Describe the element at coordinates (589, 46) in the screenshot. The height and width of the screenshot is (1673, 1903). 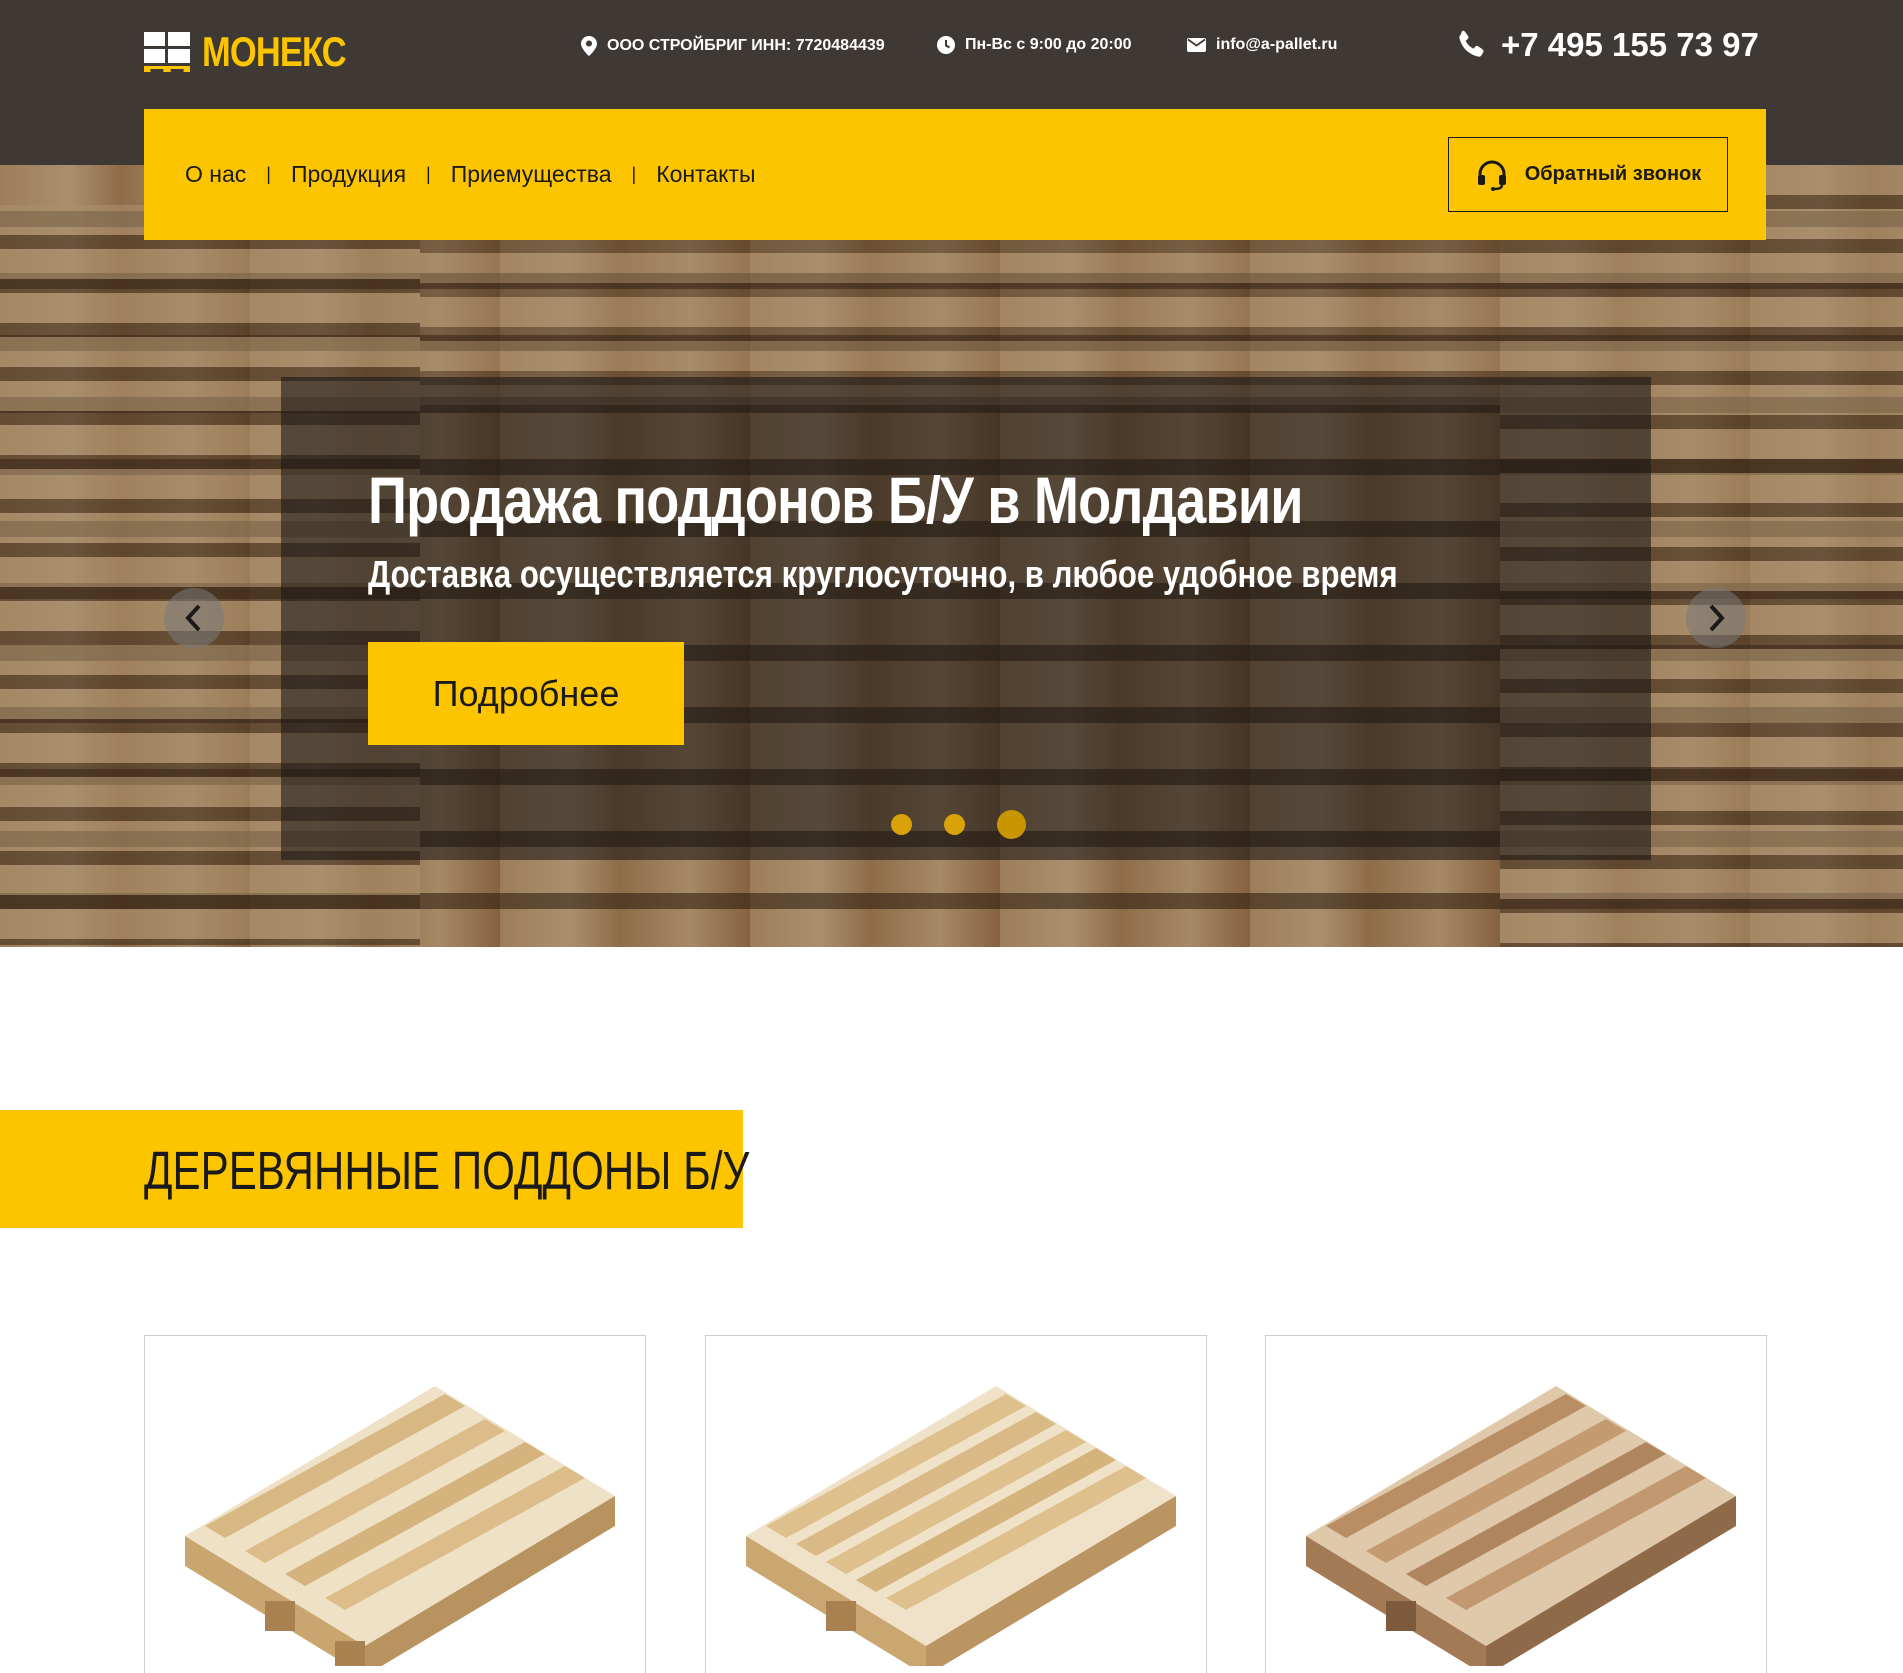
I see `location-pin-icon` at that location.